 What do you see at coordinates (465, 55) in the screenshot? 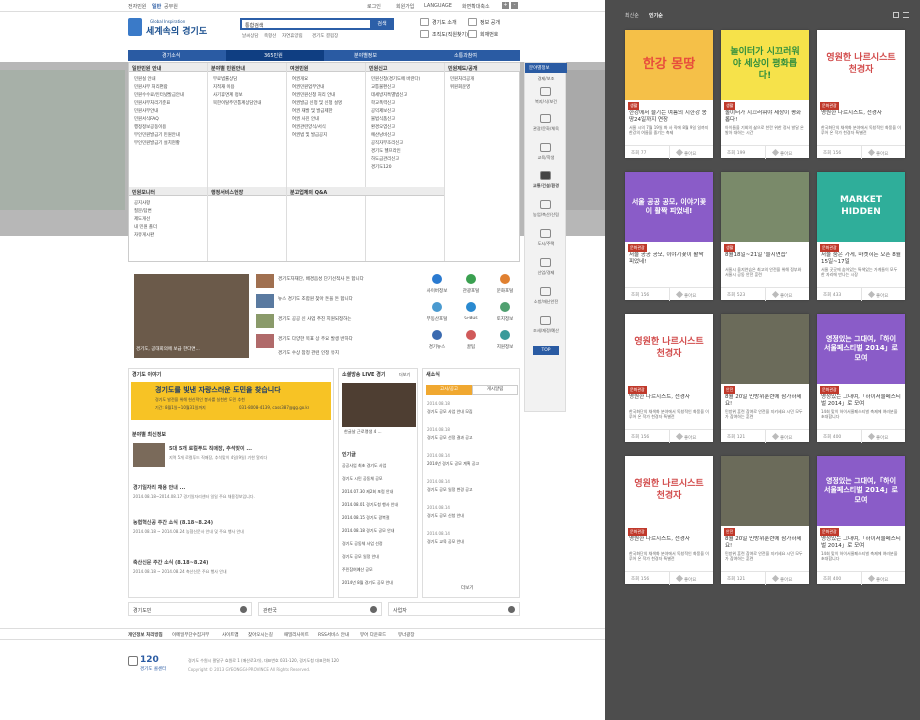
I see `nav-item-participation: 소통과참여` at bounding box center [465, 55].